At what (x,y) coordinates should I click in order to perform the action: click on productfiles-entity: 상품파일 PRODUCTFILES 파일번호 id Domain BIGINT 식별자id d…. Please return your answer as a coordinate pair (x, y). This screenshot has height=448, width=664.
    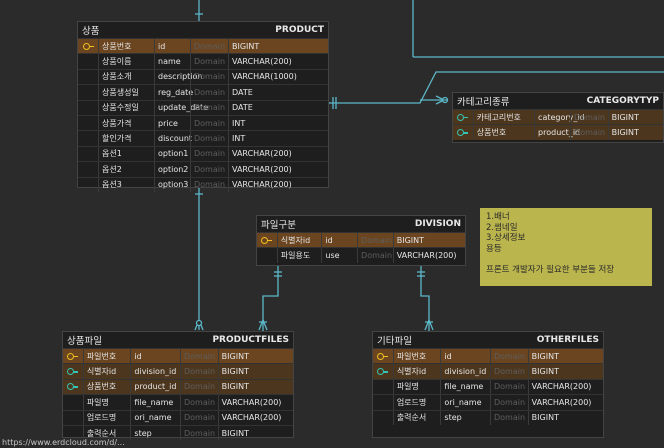
    Looking at the image, I should click on (178, 386).